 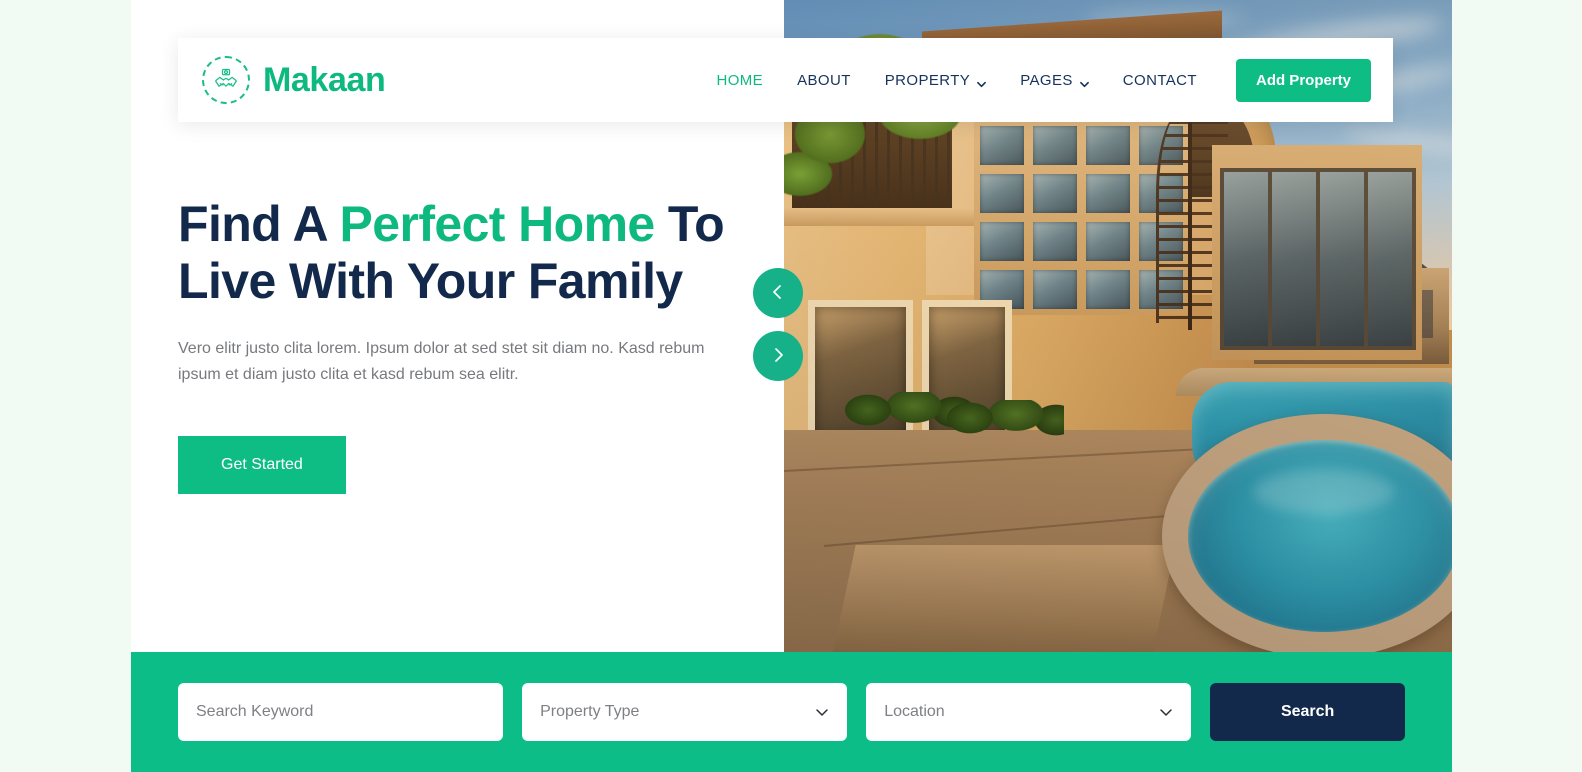 I want to click on shrub, so click(x=1004, y=423).